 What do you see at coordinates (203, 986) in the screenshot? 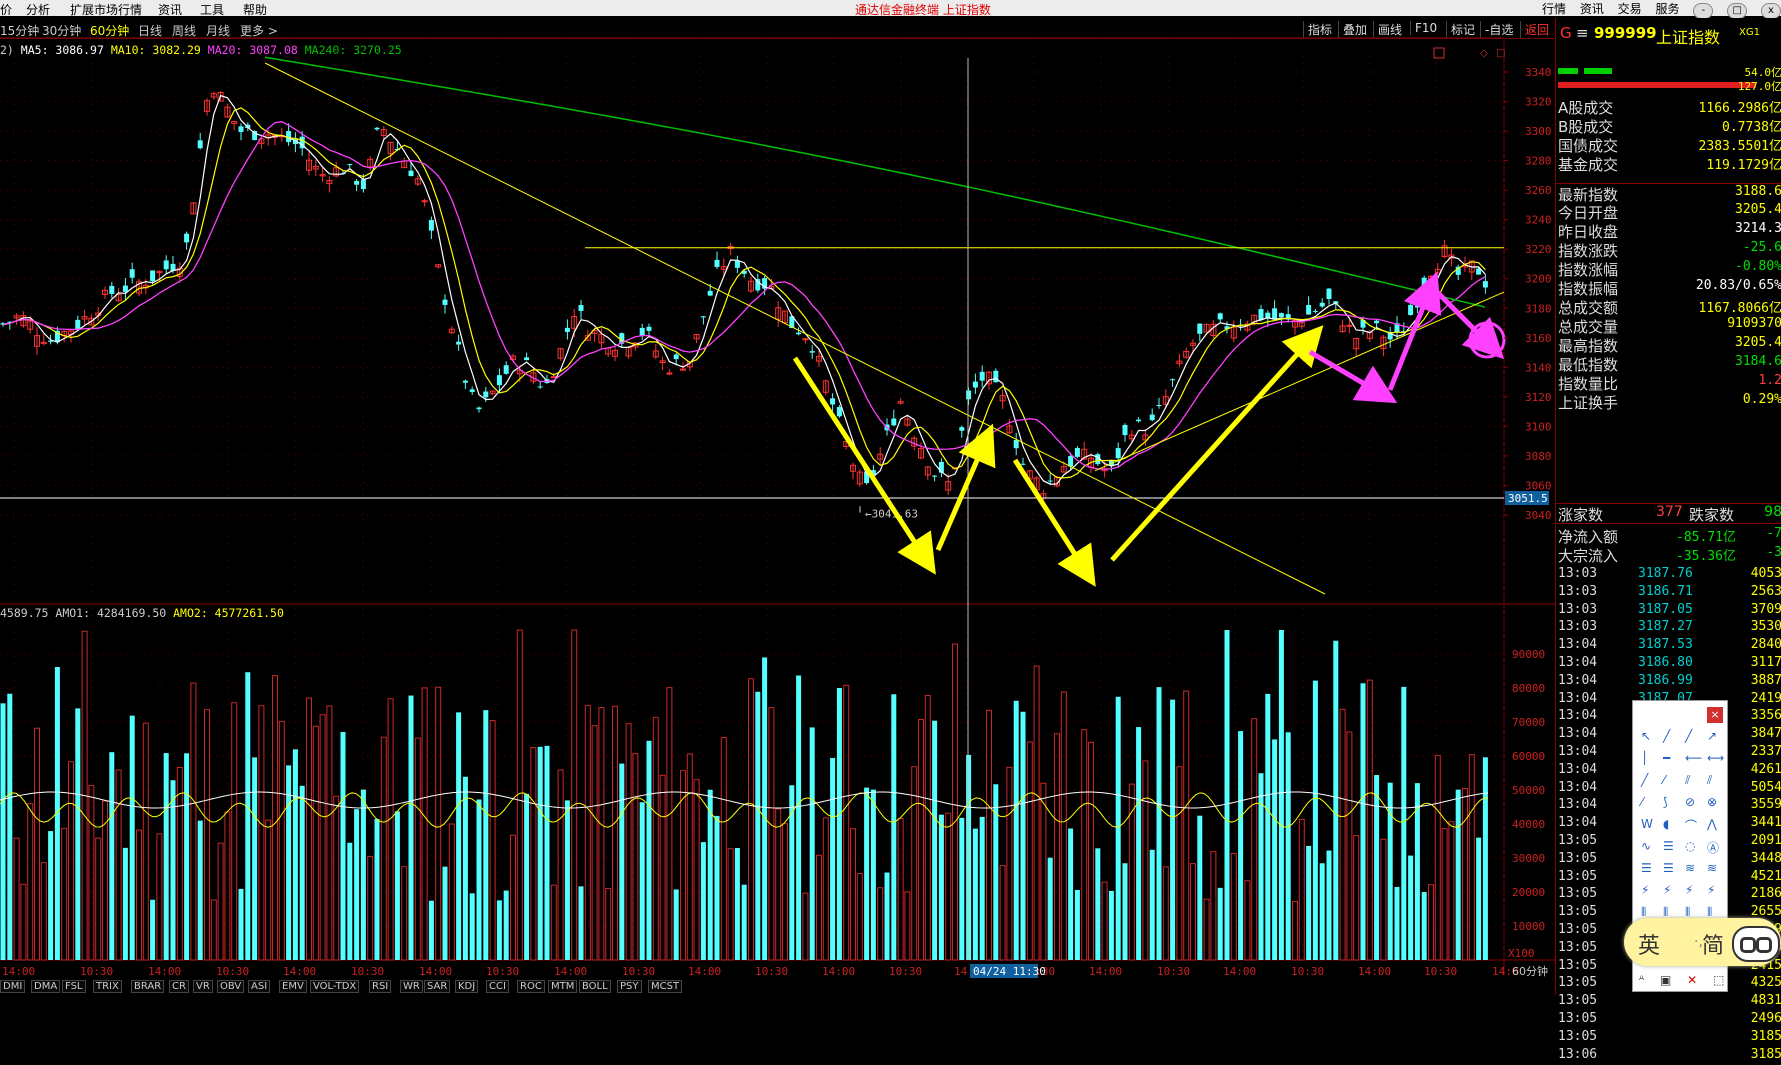
I see `indicator-tab-vr: VR` at bounding box center [203, 986].